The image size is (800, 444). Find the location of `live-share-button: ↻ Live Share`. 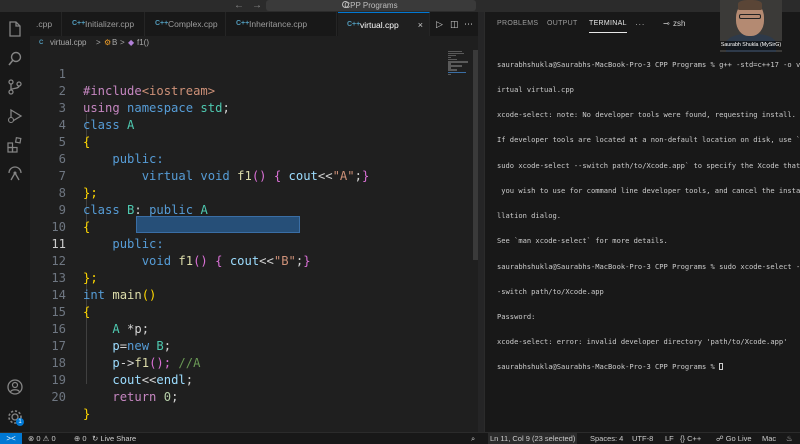

live-share-button: ↻ Live Share is located at coordinates (114, 438).